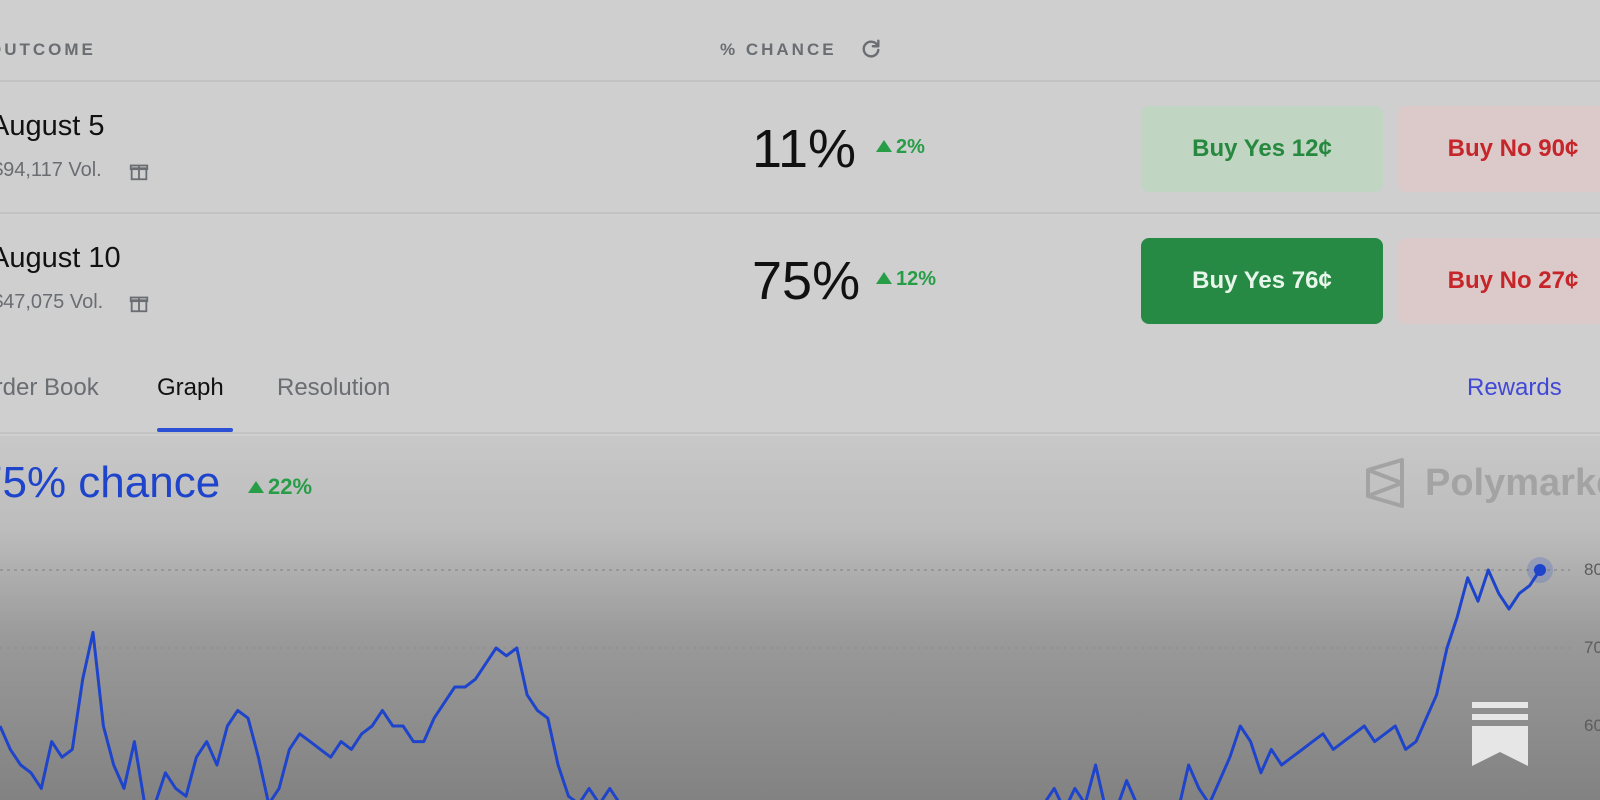 This screenshot has width=1600, height=800. Describe the element at coordinates (1385, 483) in the screenshot. I see `polymarket-logo-icon` at that location.